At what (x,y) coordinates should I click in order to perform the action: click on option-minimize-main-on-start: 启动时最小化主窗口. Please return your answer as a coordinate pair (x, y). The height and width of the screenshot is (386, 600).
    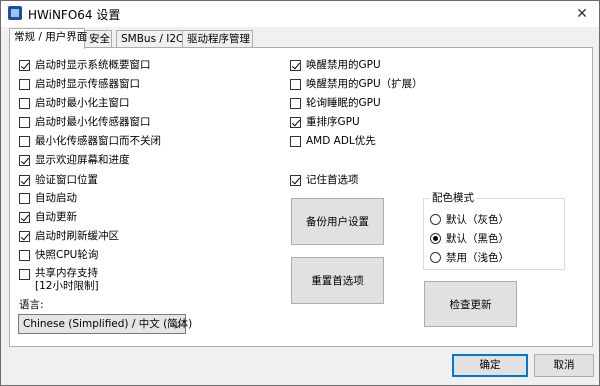
    Looking at the image, I should click on (74, 104).